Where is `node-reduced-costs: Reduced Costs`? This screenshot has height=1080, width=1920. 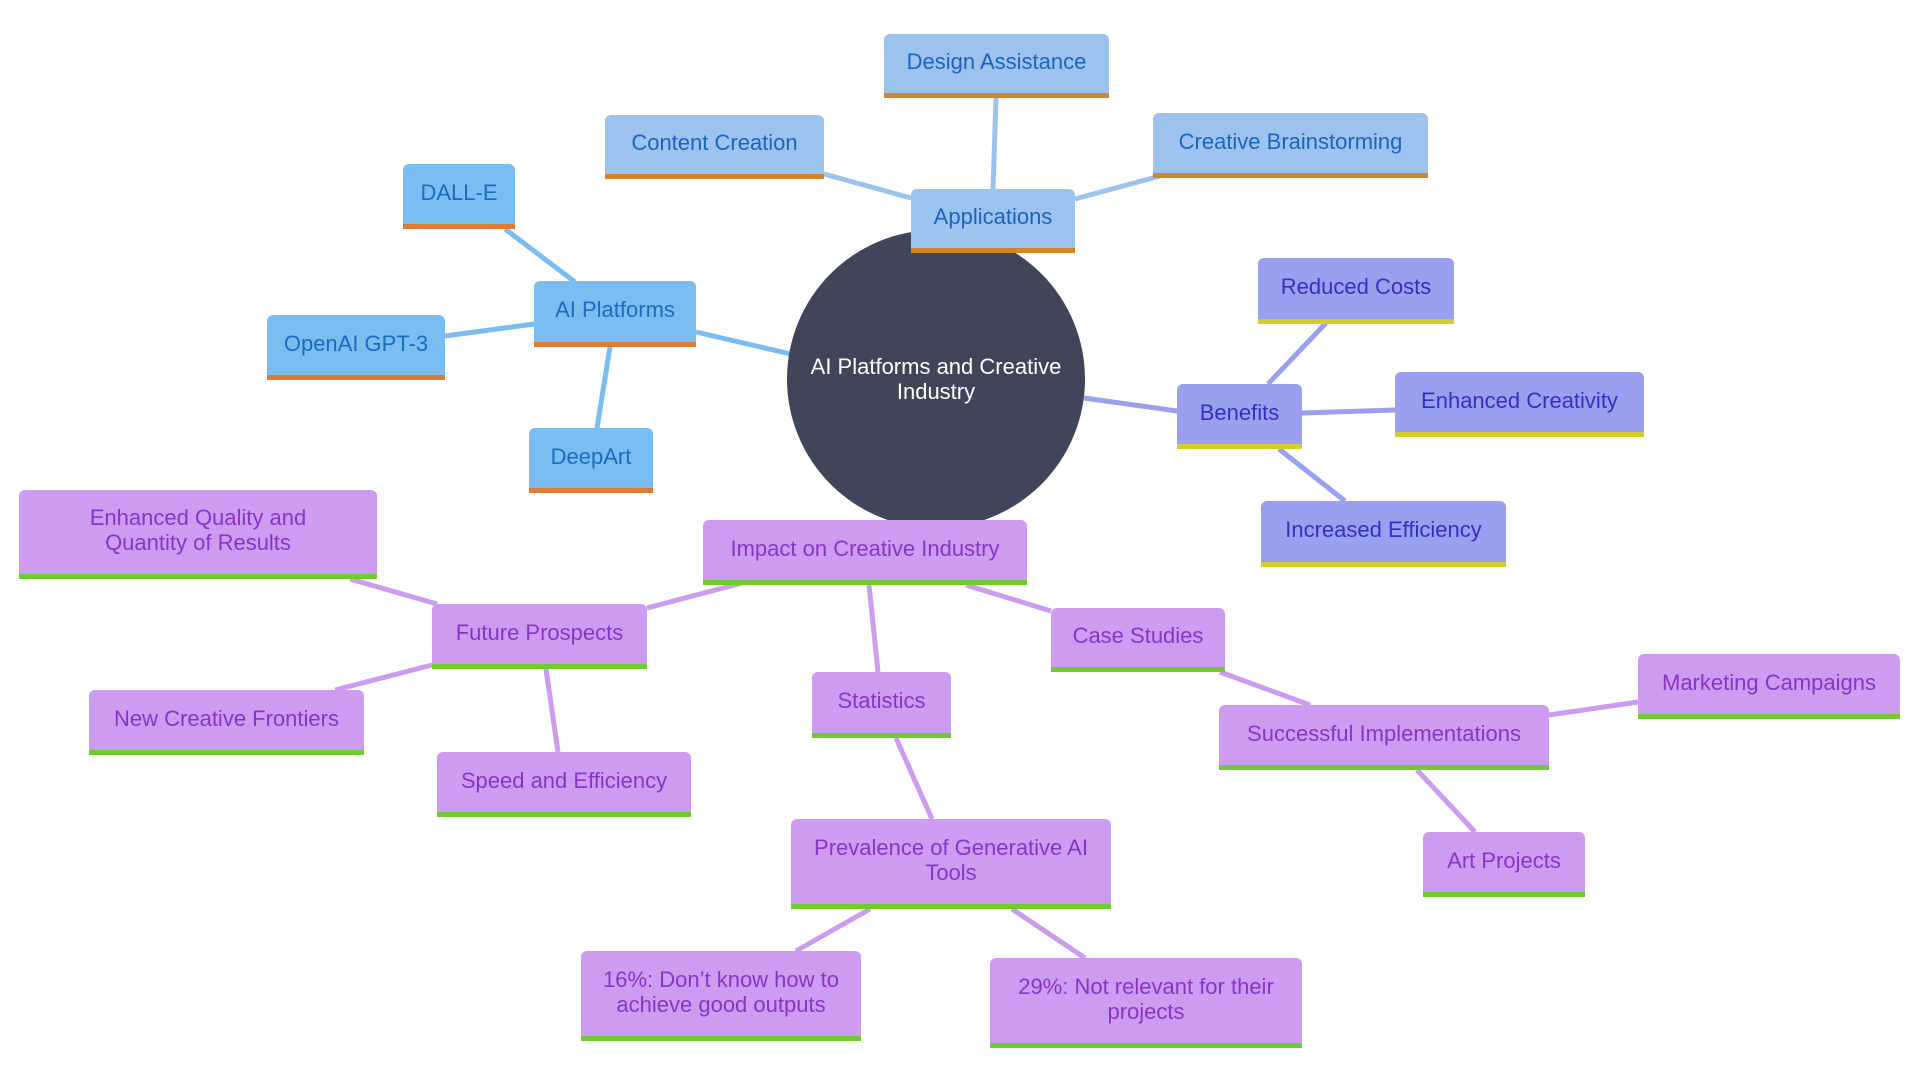 node-reduced-costs: Reduced Costs is located at coordinates (1356, 291).